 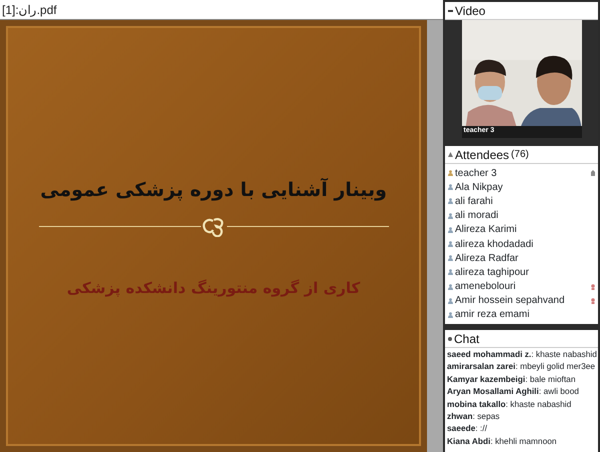 I want to click on chat-message: saeed mohammadi z.: khaste nabashid, so click(x=521, y=354).